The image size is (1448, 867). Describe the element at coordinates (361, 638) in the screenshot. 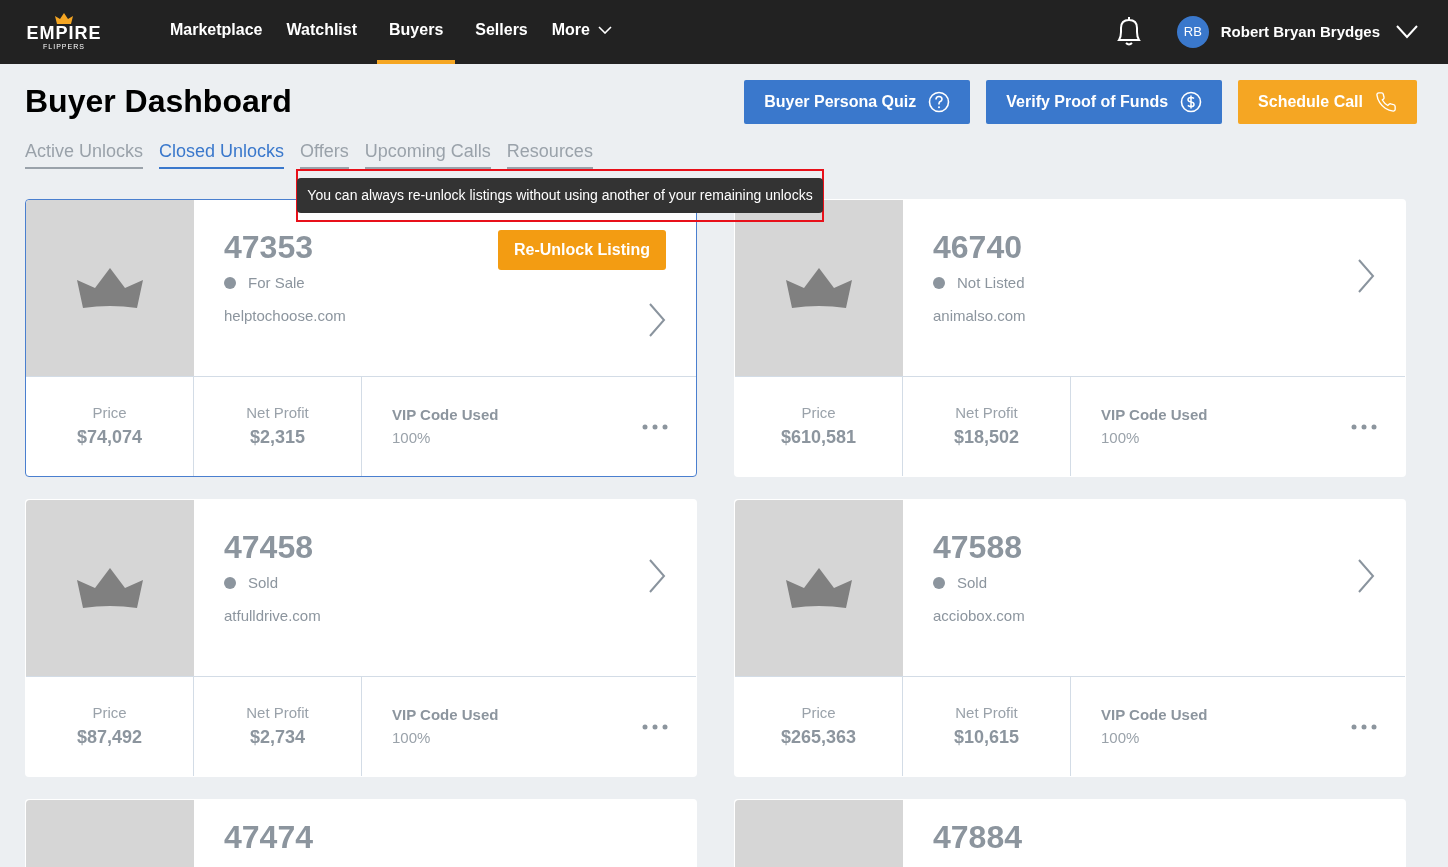

I see `listing-card: 47458 Sold atfulldrive.com Price $87,492 Net Profit $2,734 VIP Code Used 100%` at that location.